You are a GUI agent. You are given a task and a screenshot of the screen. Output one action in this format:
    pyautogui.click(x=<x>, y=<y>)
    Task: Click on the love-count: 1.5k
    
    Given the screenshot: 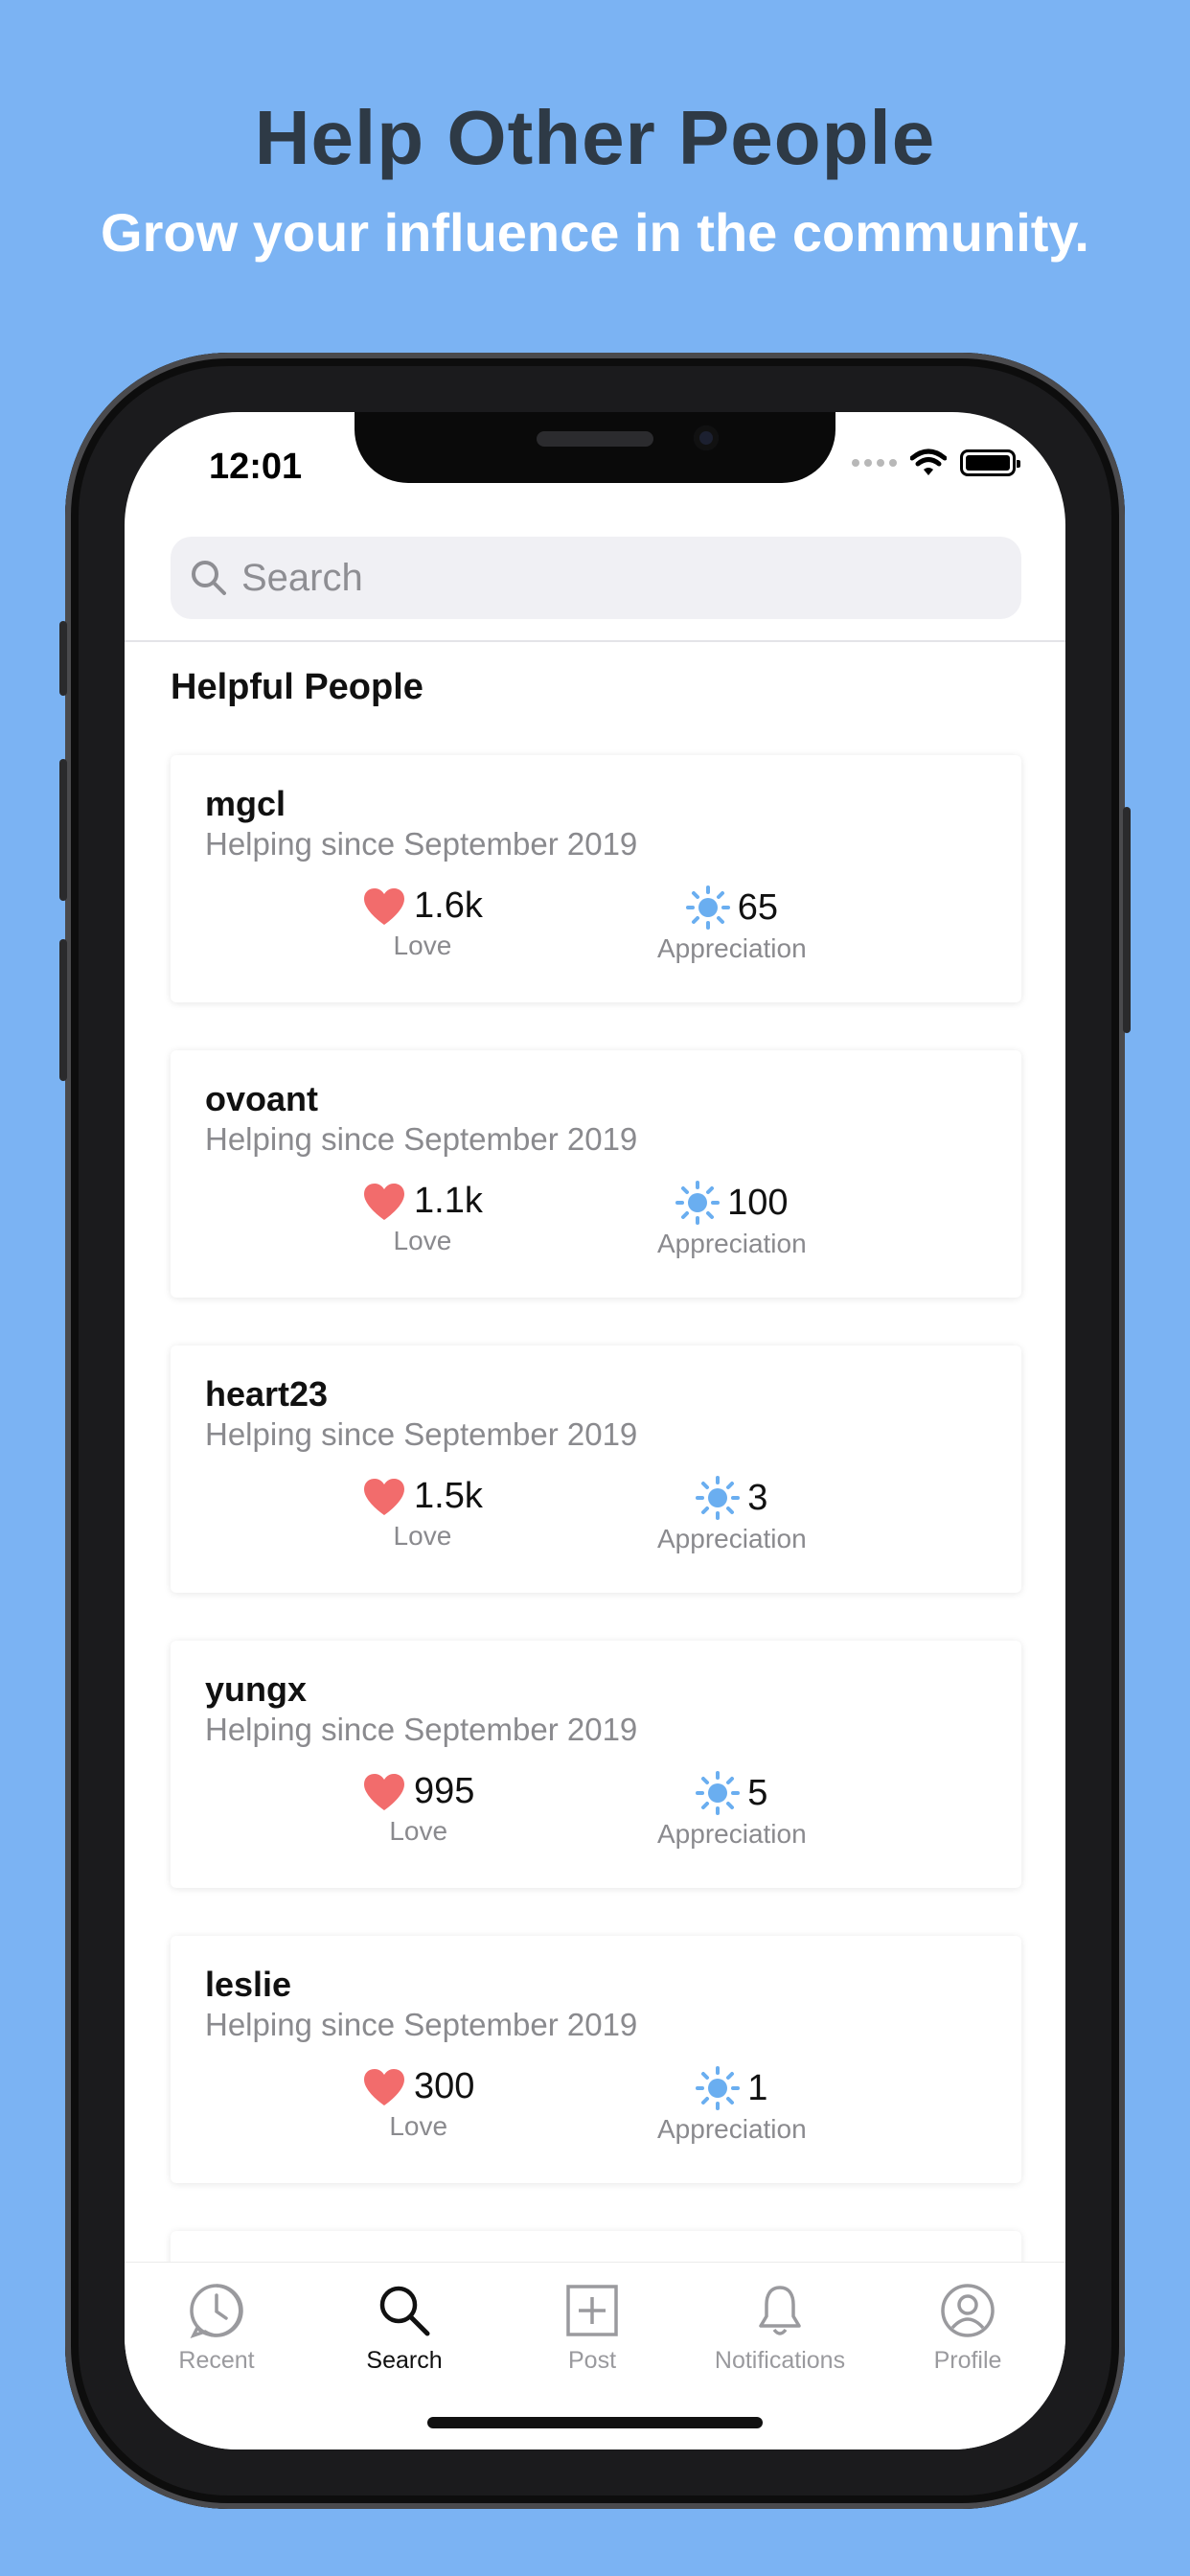 What is the action you would take?
    pyautogui.click(x=449, y=1496)
    